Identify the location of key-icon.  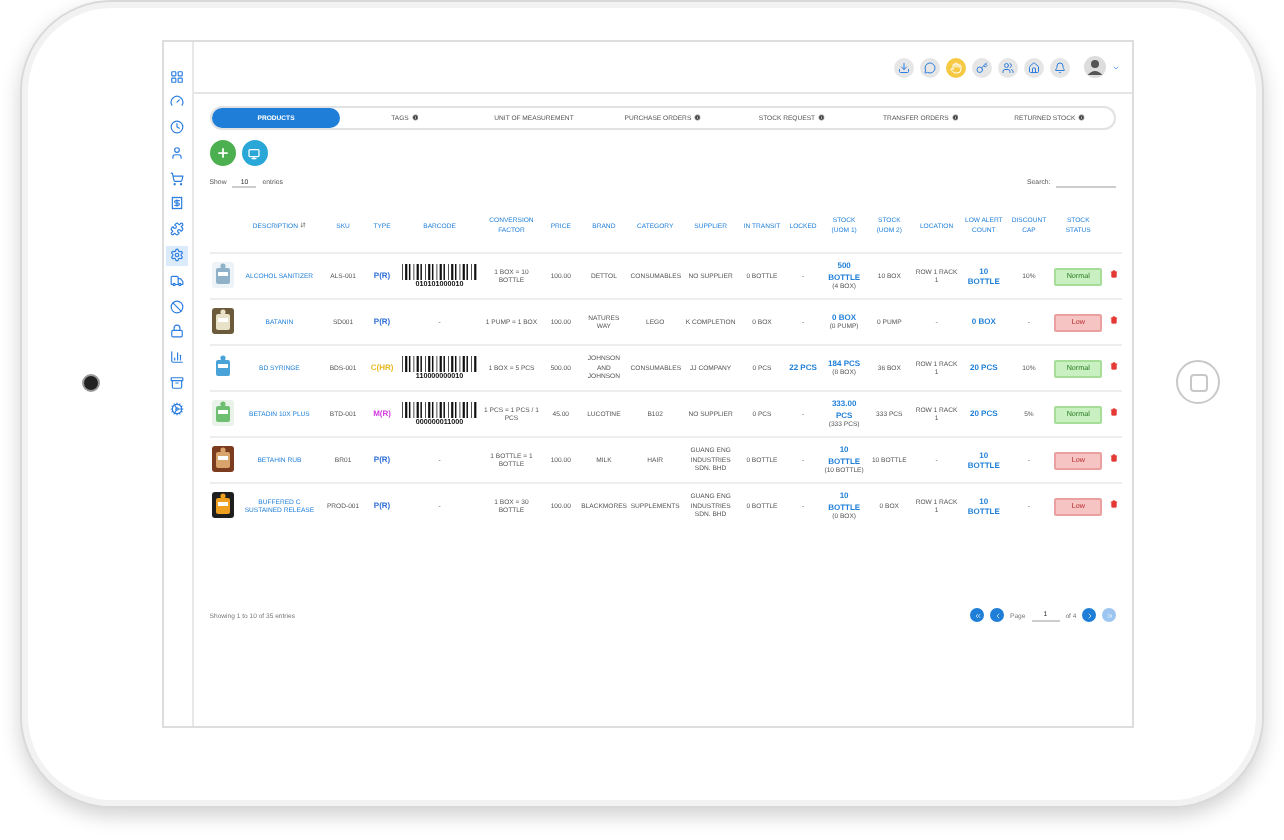
(982, 67).